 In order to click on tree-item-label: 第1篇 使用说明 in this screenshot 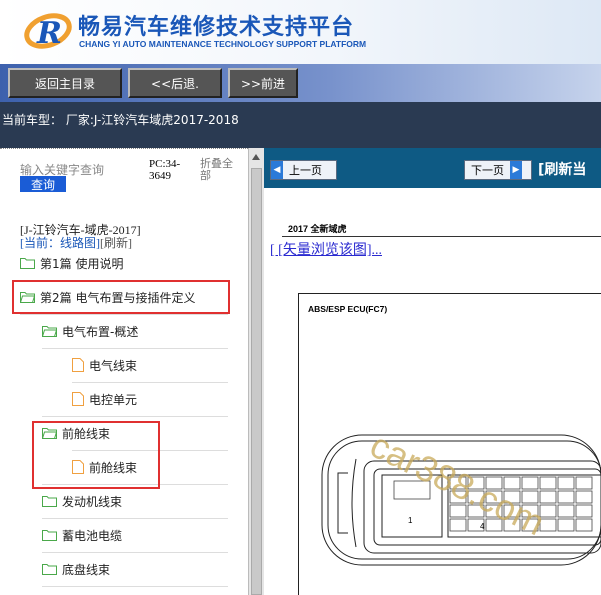, I will do `click(82, 263)`.